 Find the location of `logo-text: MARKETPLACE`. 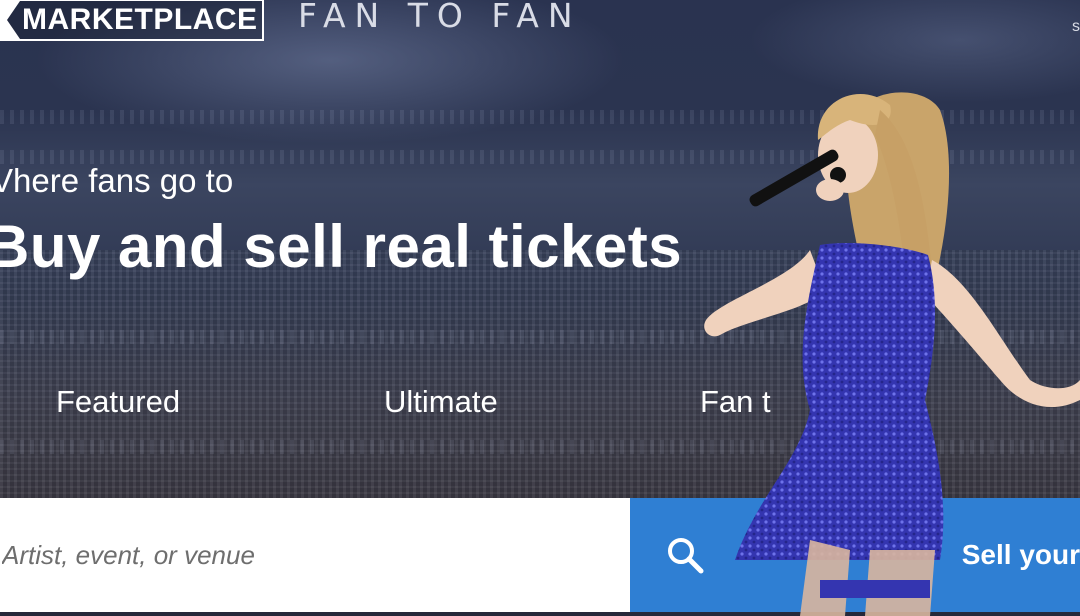

logo-text: MARKETPLACE is located at coordinates (140, 19).